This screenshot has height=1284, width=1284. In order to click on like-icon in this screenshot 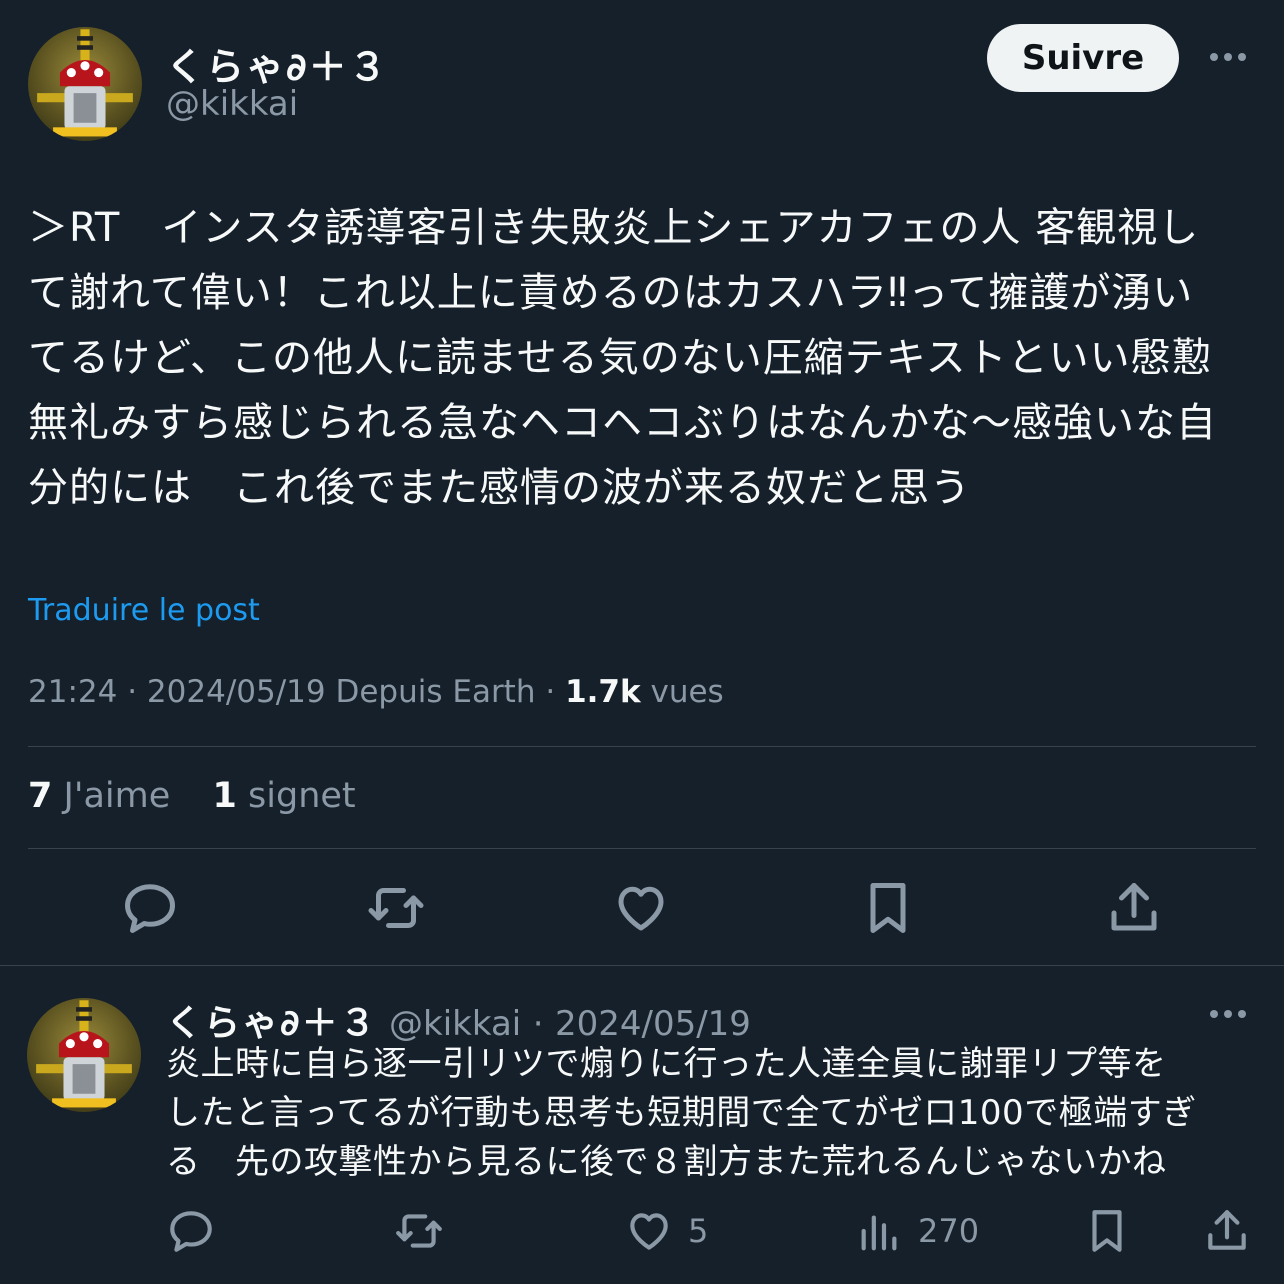, I will do `click(641, 908)`.